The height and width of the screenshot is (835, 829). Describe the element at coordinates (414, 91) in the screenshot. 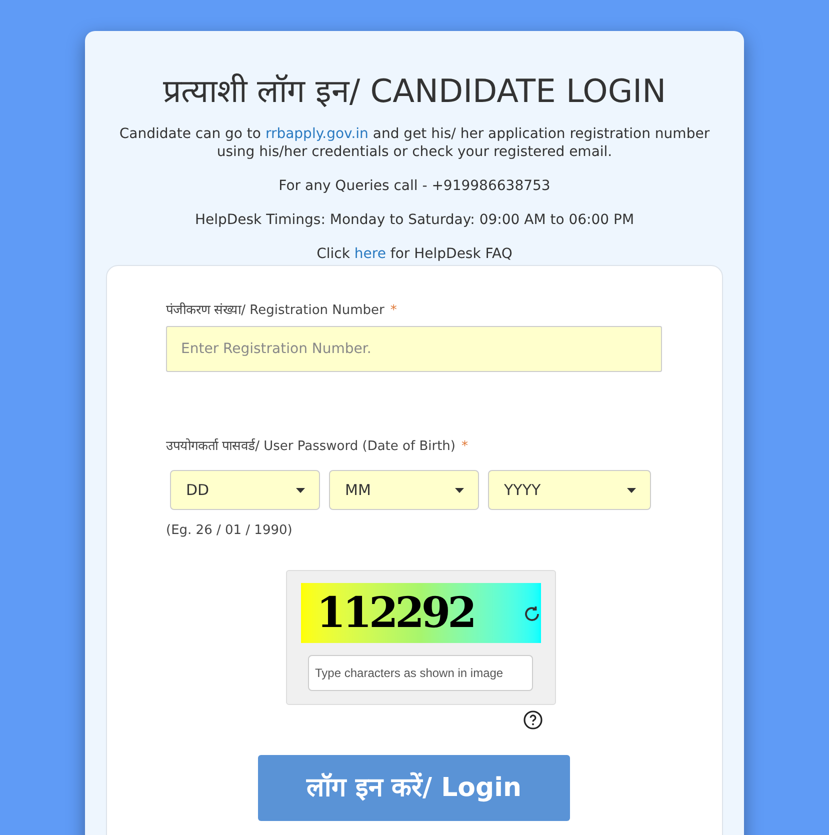

I see `page-title: प्रत्याशी लॉग इन/ CANDIDATE LOGIN` at that location.